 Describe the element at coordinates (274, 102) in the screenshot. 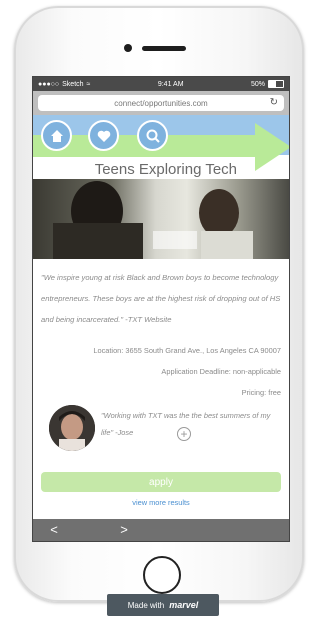

I see `reload-icon: ↻` at that location.